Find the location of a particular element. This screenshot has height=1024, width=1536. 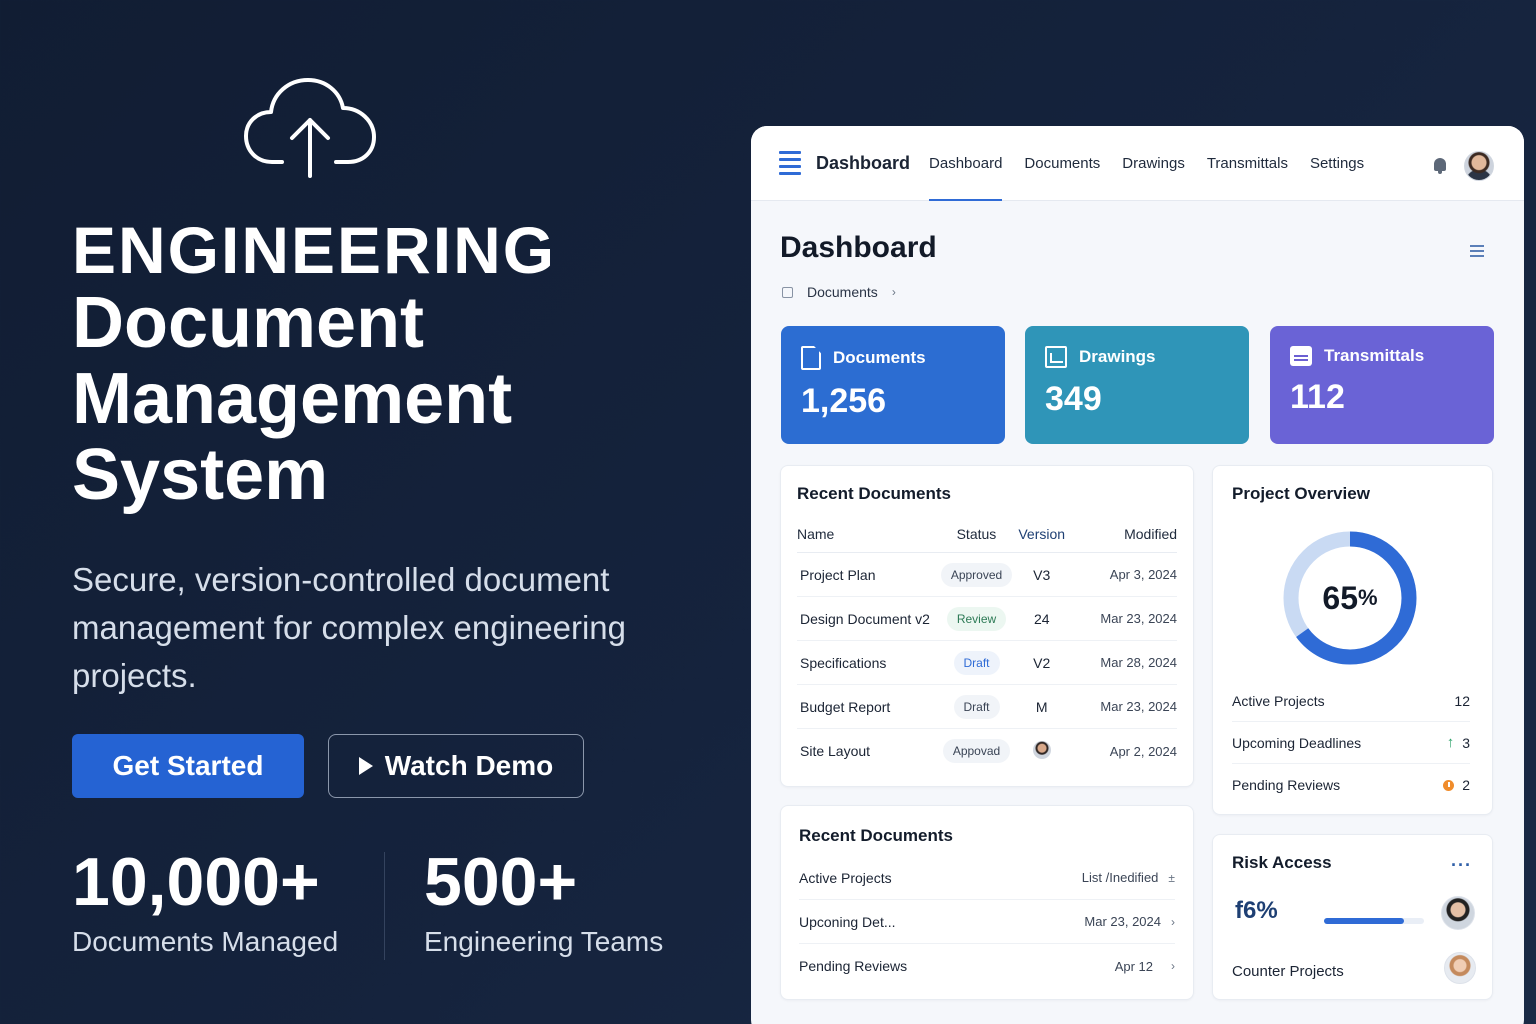

metric-card-drawings: Drawings 349 is located at coordinates (1137, 385).